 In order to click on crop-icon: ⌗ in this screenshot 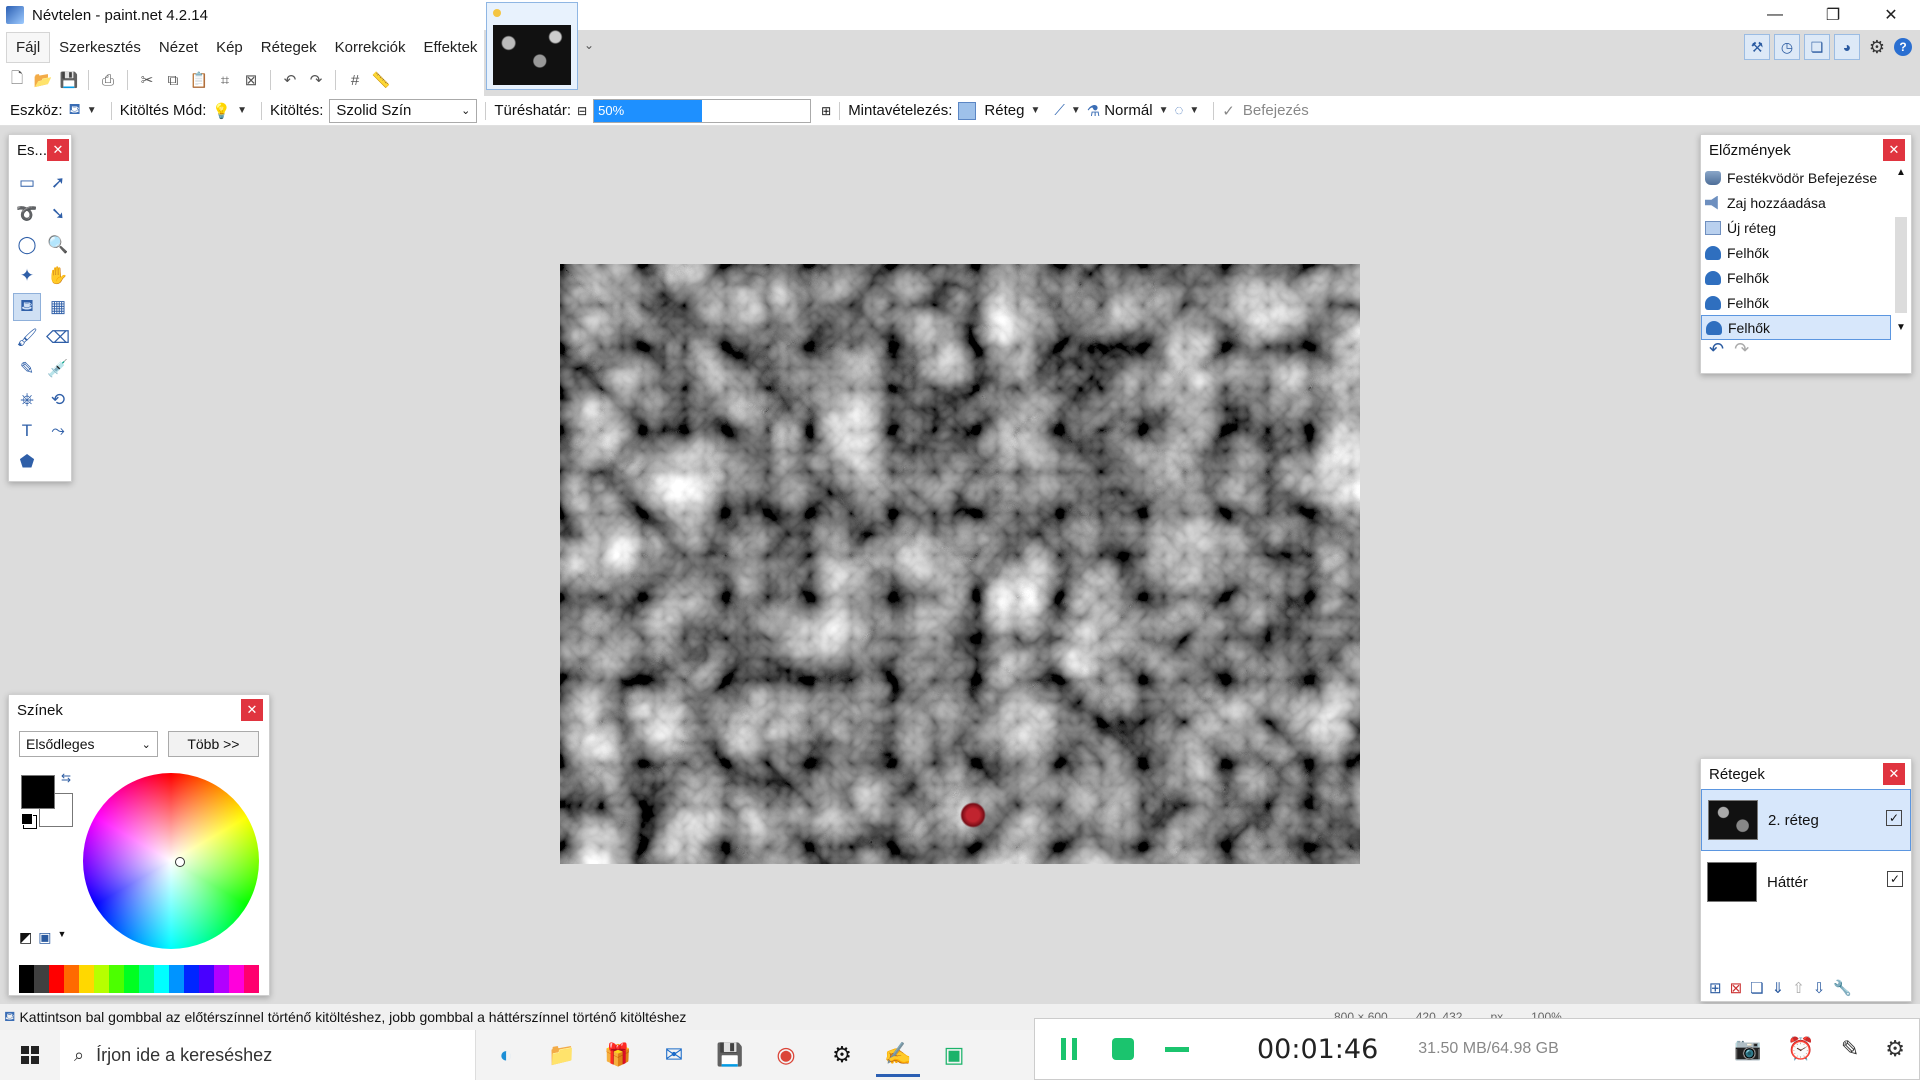, I will do `click(225, 80)`.